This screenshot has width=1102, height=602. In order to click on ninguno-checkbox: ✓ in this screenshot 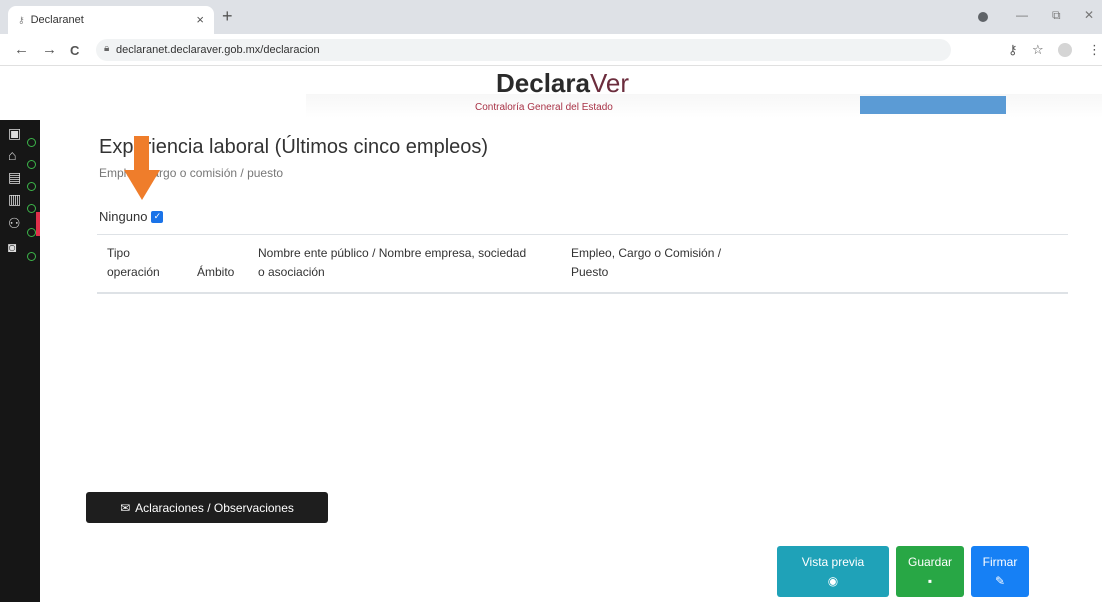, I will do `click(157, 216)`.